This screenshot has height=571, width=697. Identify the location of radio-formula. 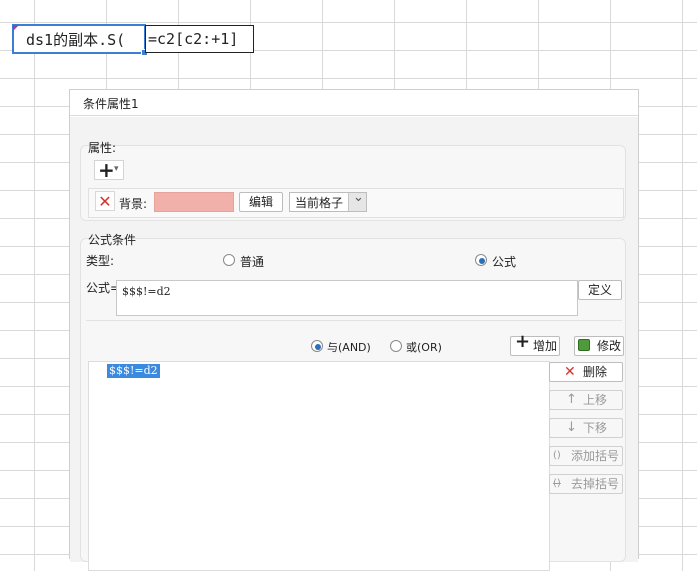
(481, 260).